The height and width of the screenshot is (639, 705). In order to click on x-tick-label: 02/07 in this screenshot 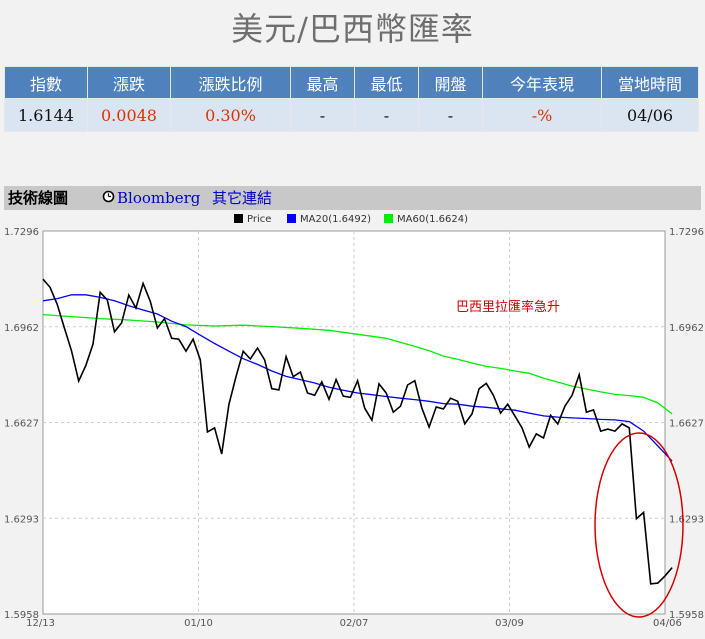, I will do `click(354, 623)`.